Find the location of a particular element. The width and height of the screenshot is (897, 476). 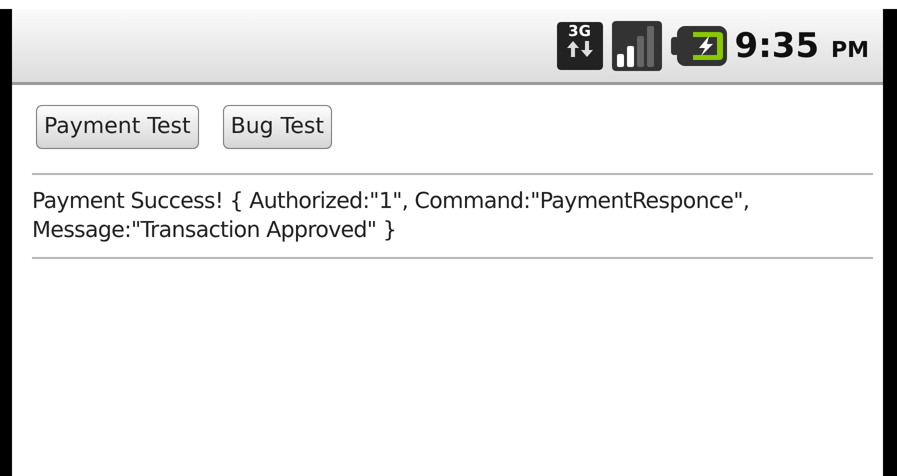

signal-icon is located at coordinates (636, 46).